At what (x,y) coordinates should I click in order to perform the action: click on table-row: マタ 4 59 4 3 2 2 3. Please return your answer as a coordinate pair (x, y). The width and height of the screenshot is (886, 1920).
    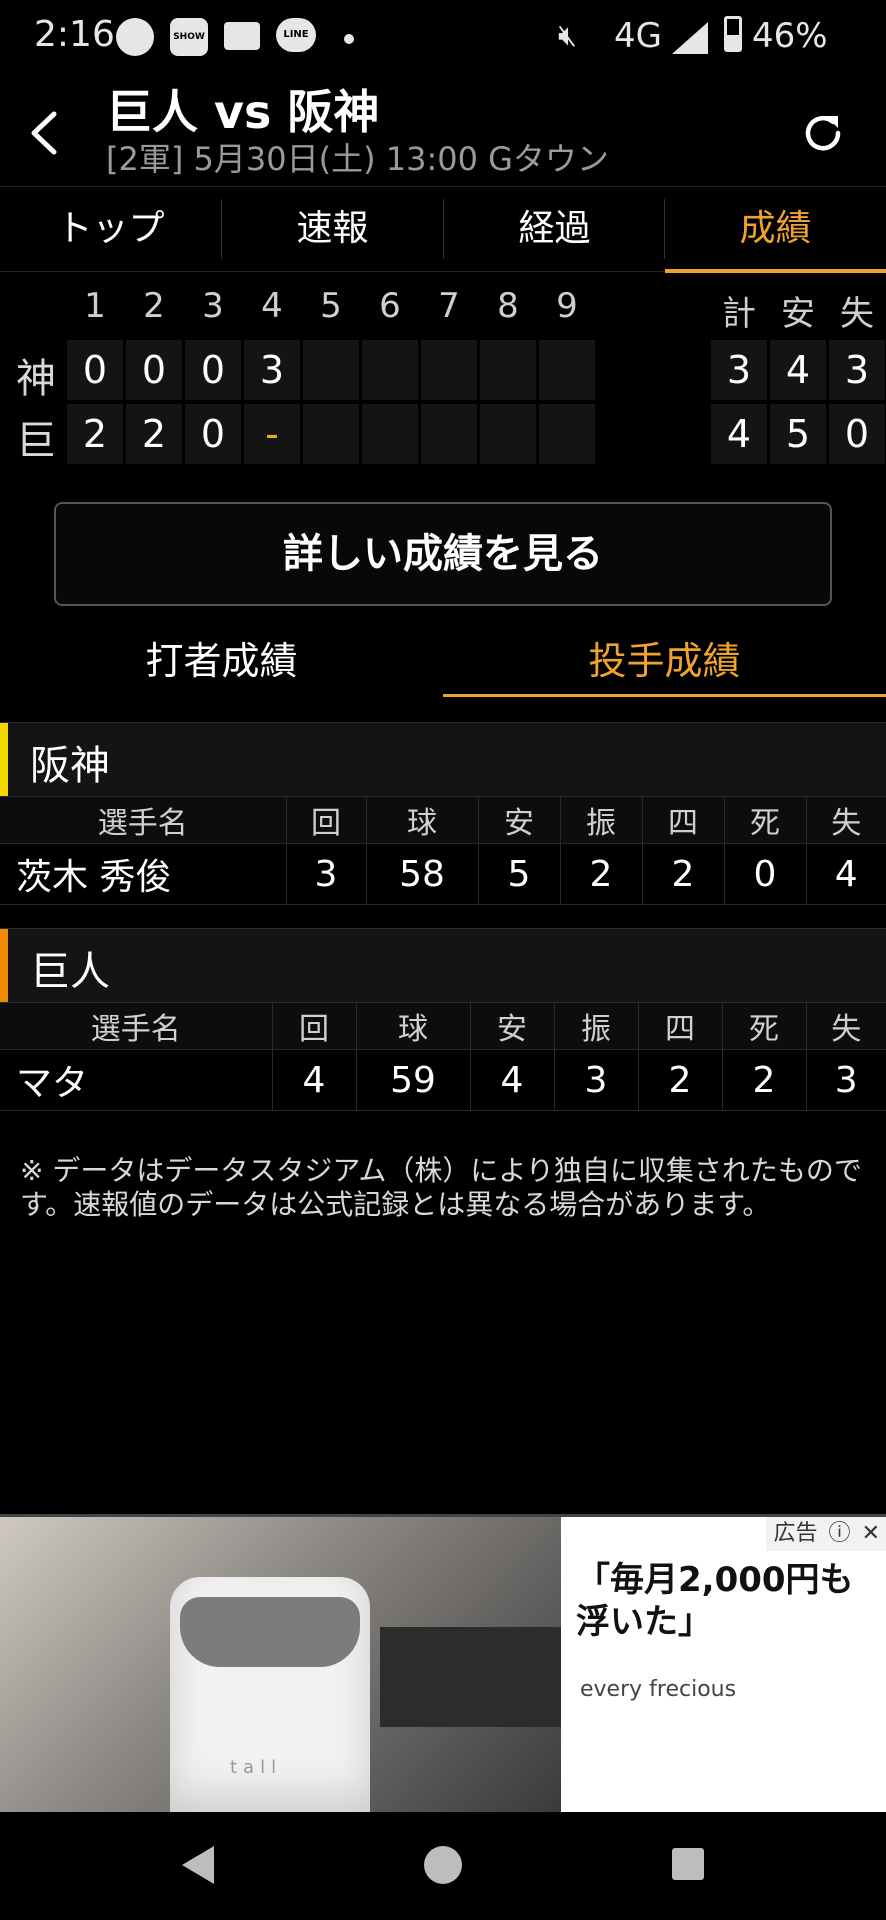
    Looking at the image, I should click on (443, 1080).